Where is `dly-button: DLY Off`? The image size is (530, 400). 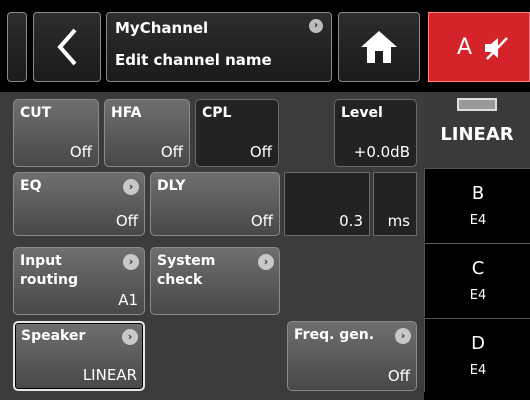
dly-button: DLY Off is located at coordinates (215, 204).